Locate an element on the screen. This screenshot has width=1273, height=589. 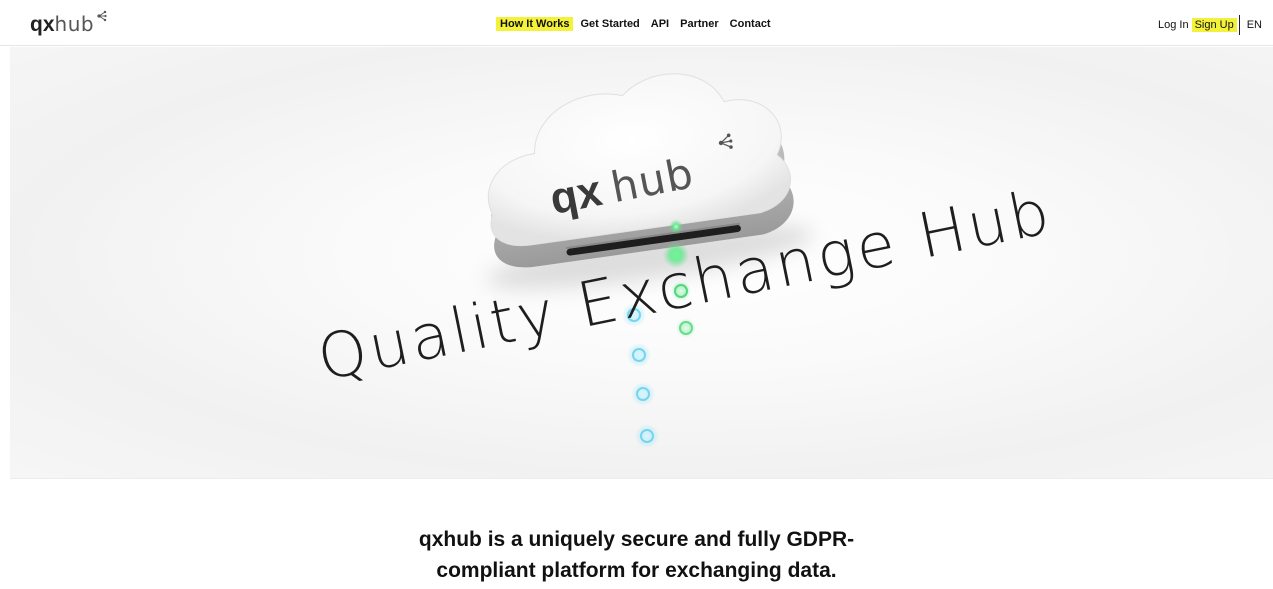
nav-partner: Partner is located at coordinates (699, 24).